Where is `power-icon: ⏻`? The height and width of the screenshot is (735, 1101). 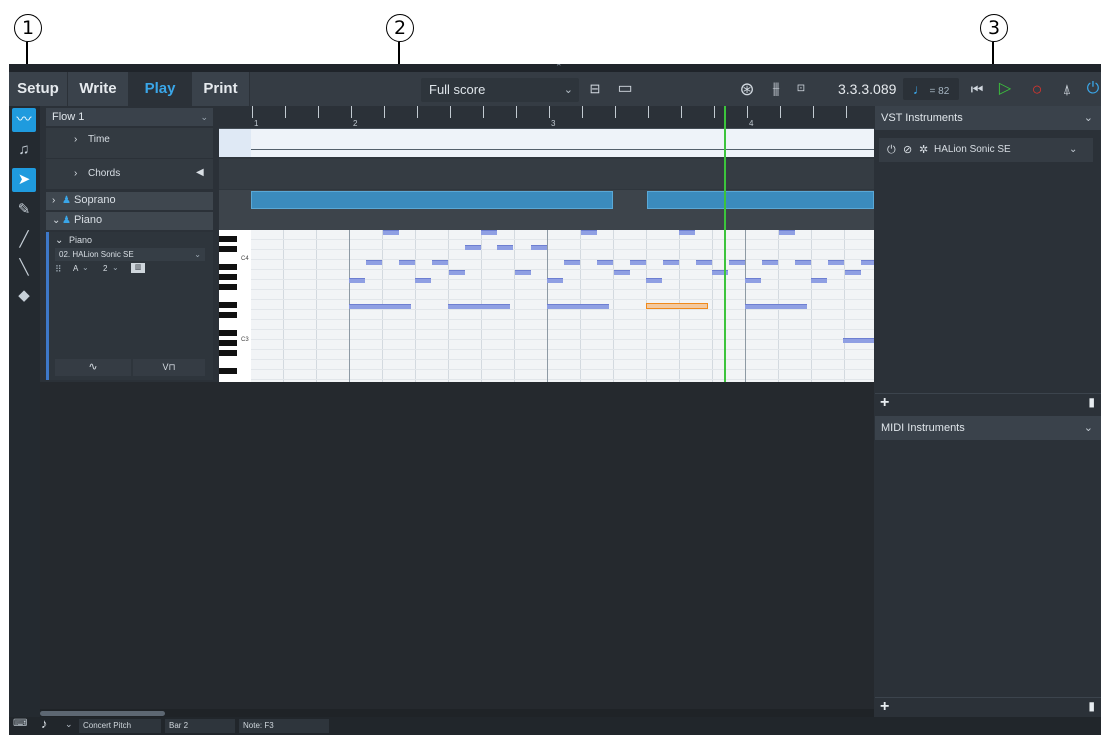 power-icon: ⏻ is located at coordinates (1092, 89).